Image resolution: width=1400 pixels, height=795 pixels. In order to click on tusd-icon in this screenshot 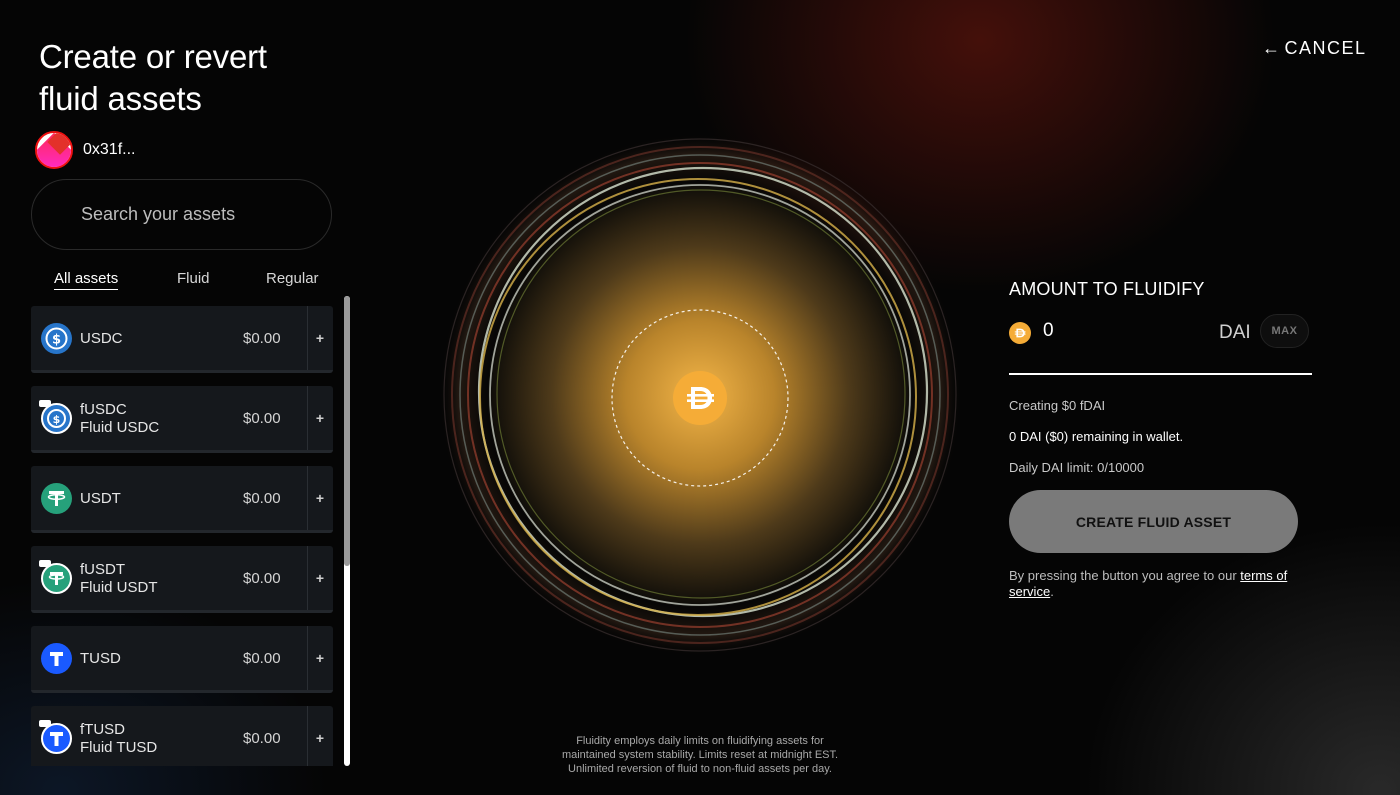, I will do `click(56, 658)`.